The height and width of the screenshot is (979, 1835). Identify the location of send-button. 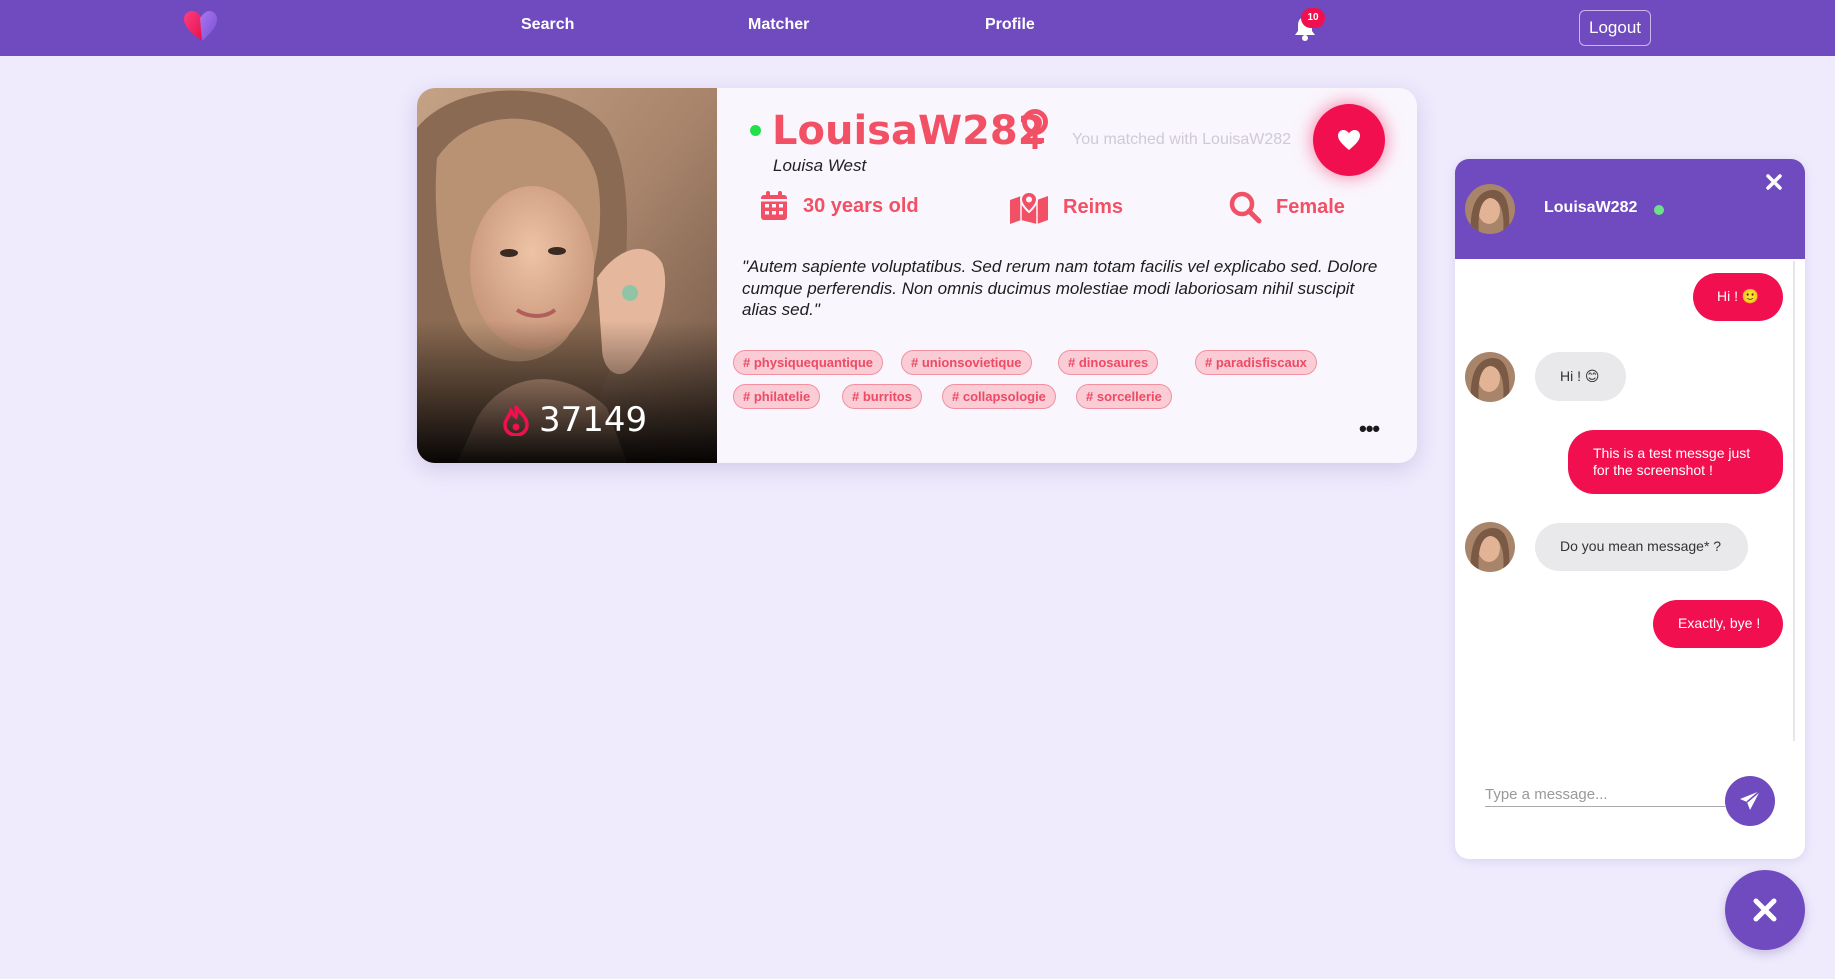
(1750, 801).